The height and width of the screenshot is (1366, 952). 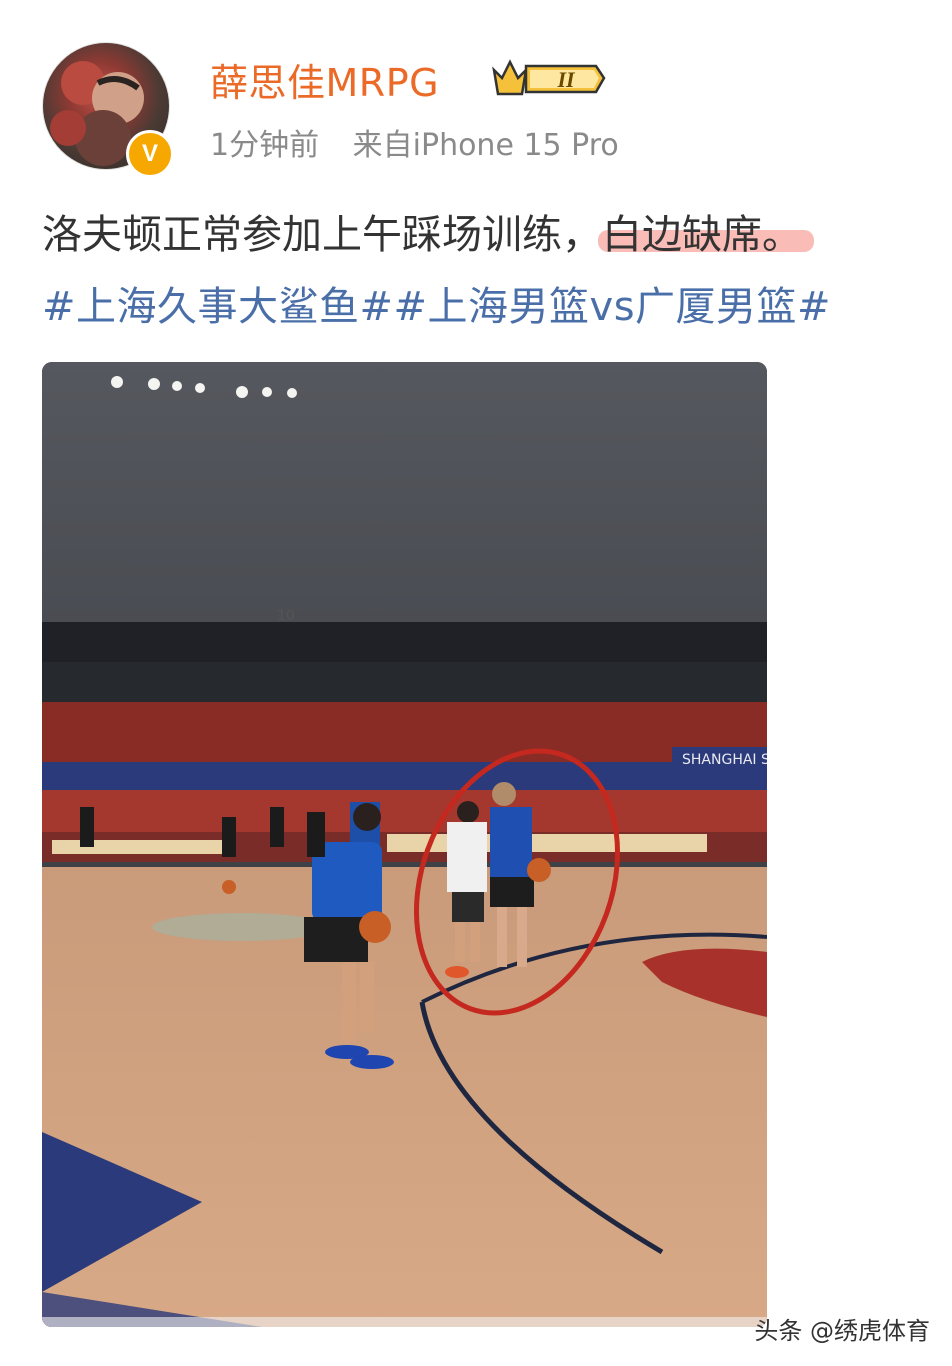 What do you see at coordinates (286, 616) in the screenshot?
I see `jersey-number: 10` at bounding box center [286, 616].